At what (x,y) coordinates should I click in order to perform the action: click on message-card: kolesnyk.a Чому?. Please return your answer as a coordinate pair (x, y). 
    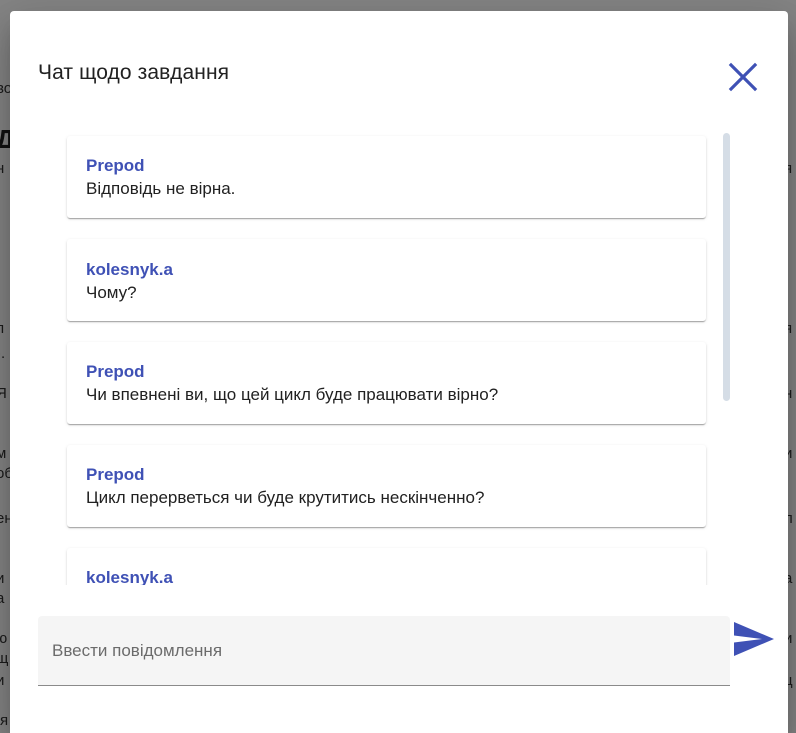
    Looking at the image, I should click on (386, 280).